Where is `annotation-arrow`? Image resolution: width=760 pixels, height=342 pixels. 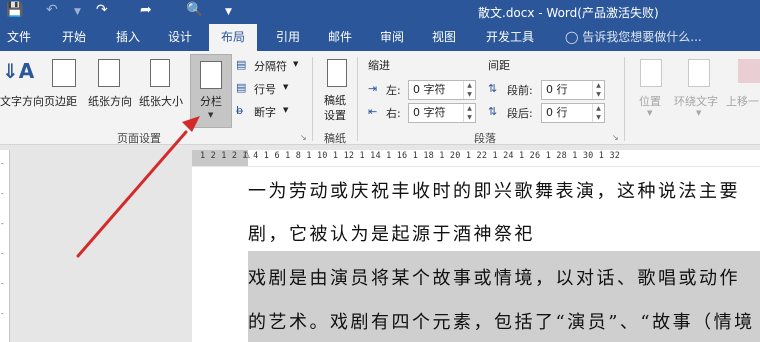
annotation-arrow is located at coordinates (138, 187).